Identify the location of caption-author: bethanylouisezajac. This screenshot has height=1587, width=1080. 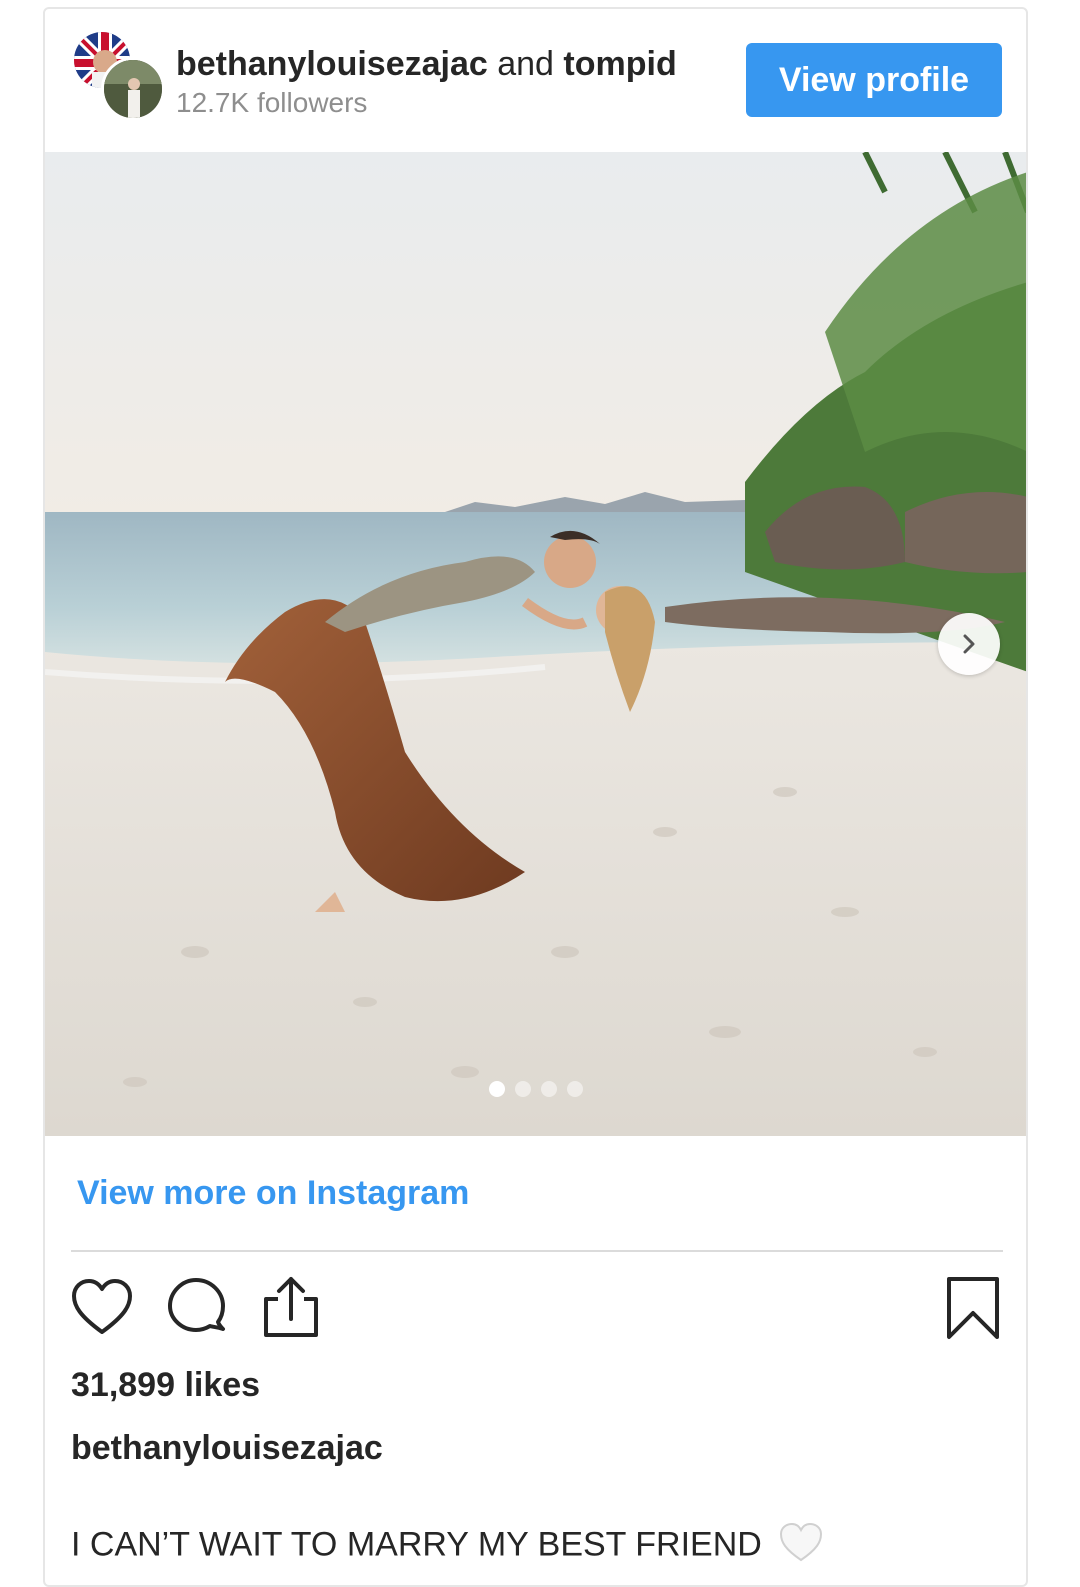
(227, 1448).